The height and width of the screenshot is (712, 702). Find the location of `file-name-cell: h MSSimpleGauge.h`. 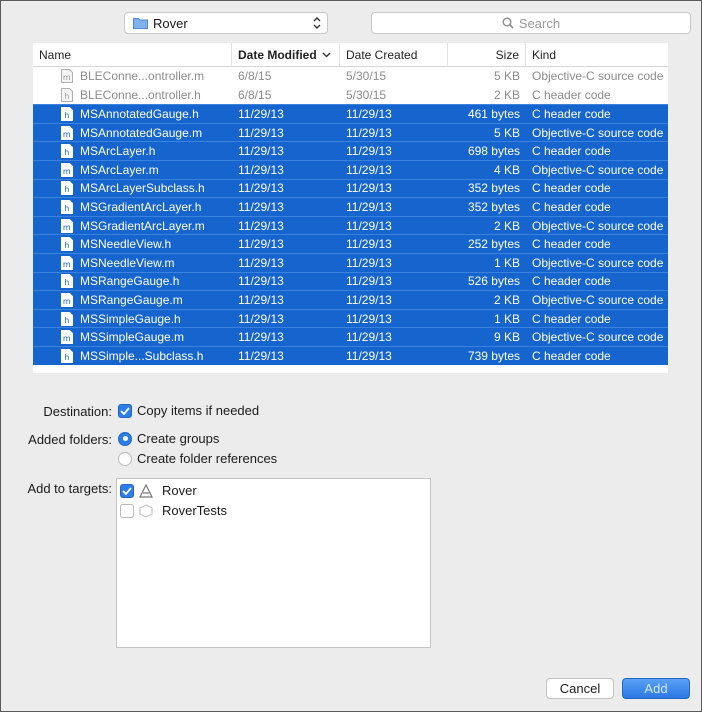

file-name-cell: h MSSimpleGauge.h is located at coordinates (132, 318).